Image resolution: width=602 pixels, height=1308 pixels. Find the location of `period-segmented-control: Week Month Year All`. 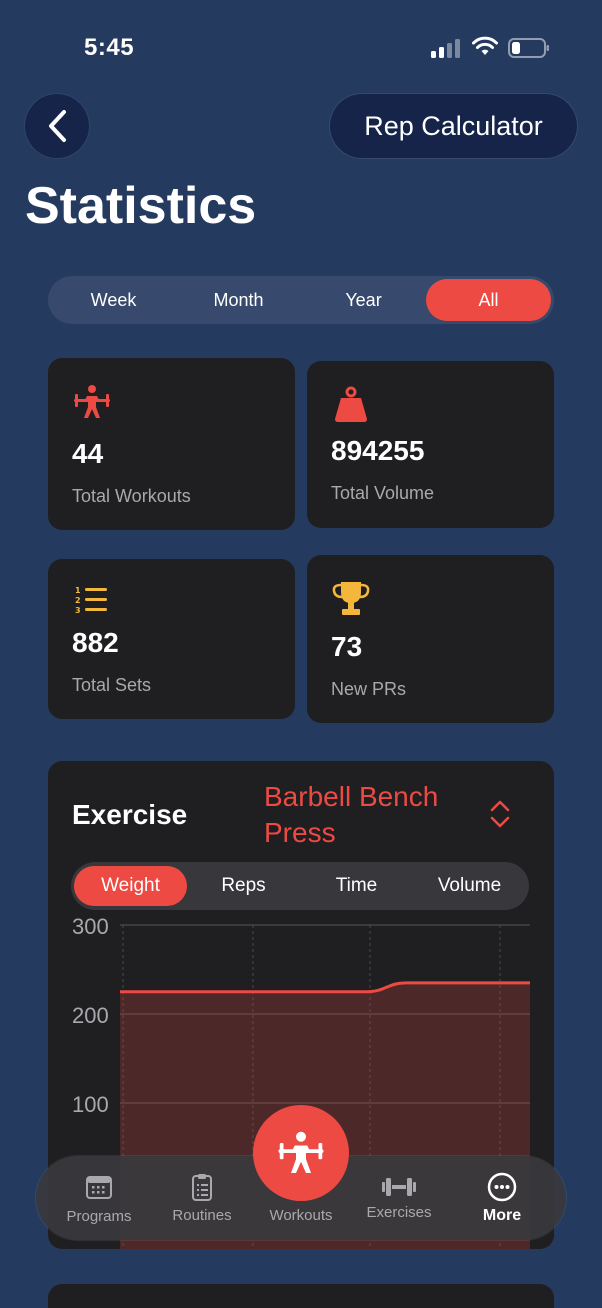

period-segmented-control: Week Month Year All is located at coordinates (301, 300).